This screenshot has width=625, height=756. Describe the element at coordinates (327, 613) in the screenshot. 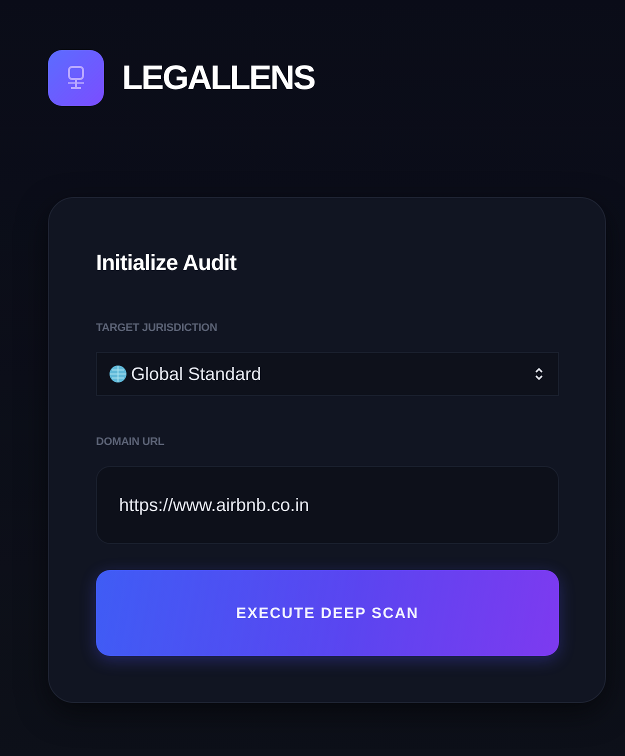

I see `scan-button: EXECUTE DEEP SCAN` at that location.